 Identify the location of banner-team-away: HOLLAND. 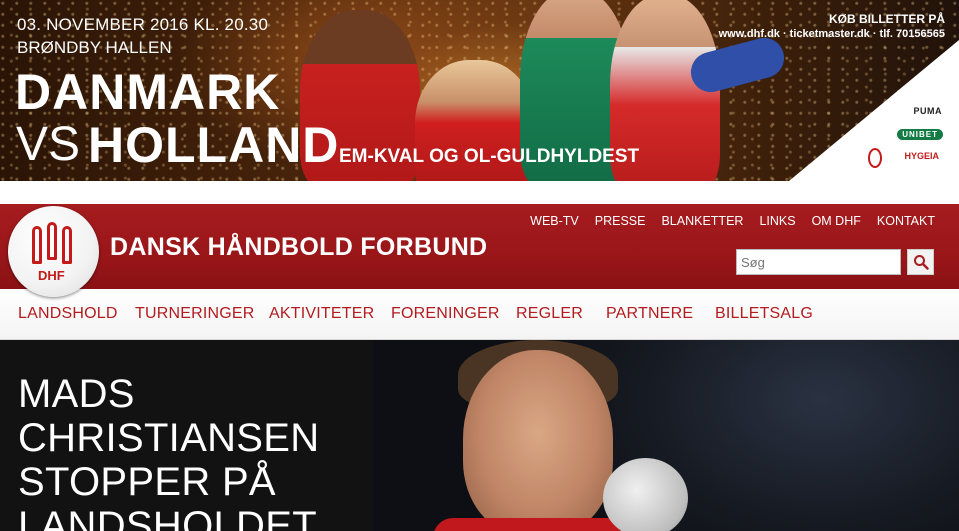
(214, 145).